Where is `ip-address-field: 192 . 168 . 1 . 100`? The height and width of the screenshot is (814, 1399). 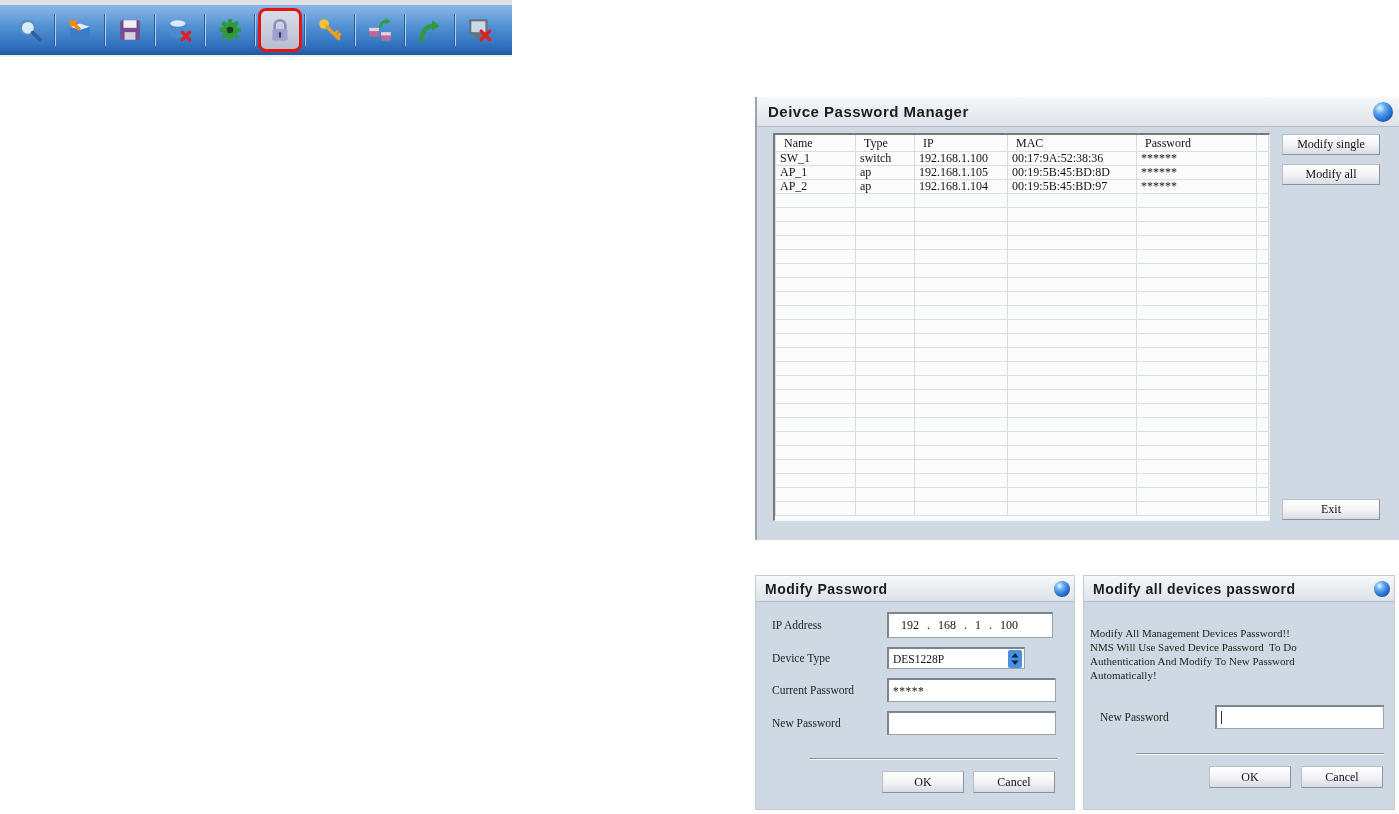 ip-address-field: 192 . 168 . 1 . 100 is located at coordinates (970, 625).